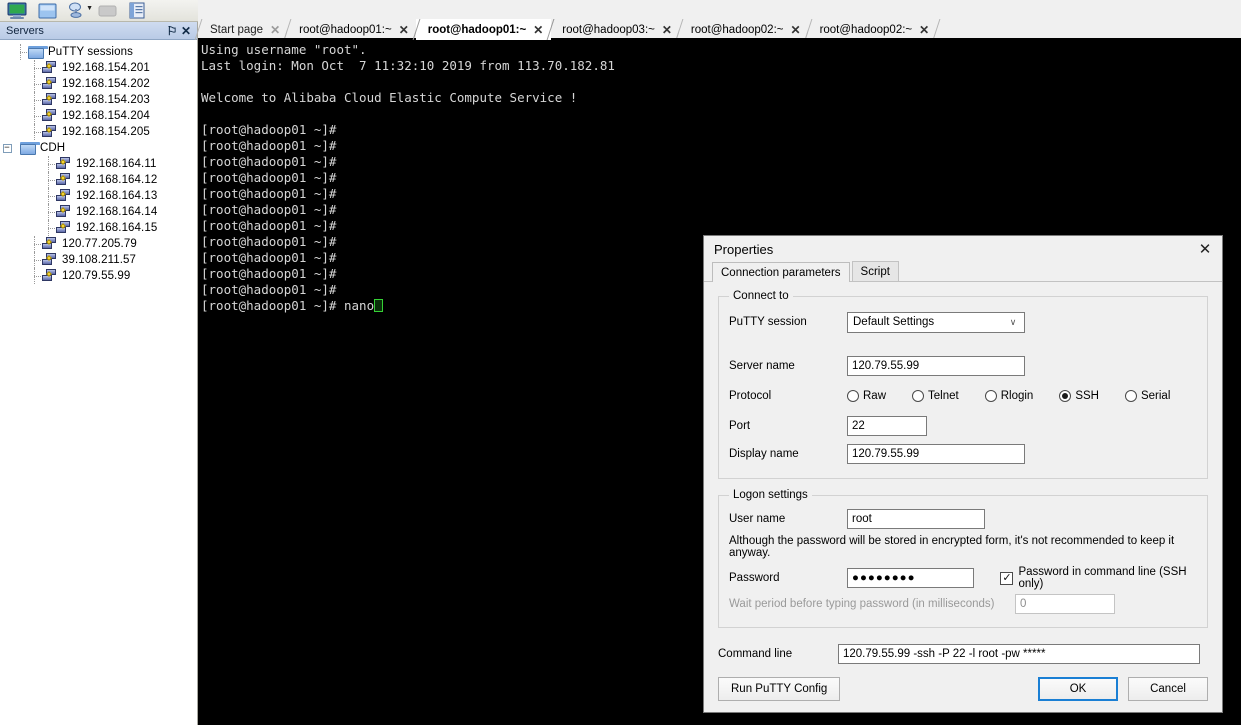  I want to click on tree-expander: −, so click(7, 148).